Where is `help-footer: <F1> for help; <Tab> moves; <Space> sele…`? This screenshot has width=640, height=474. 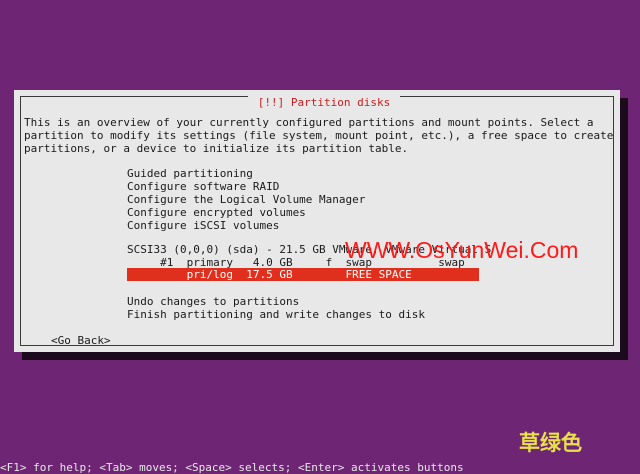 help-footer: <F1> for help; <Tab> moves; <Space> sele… is located at coordinates (232, 467).